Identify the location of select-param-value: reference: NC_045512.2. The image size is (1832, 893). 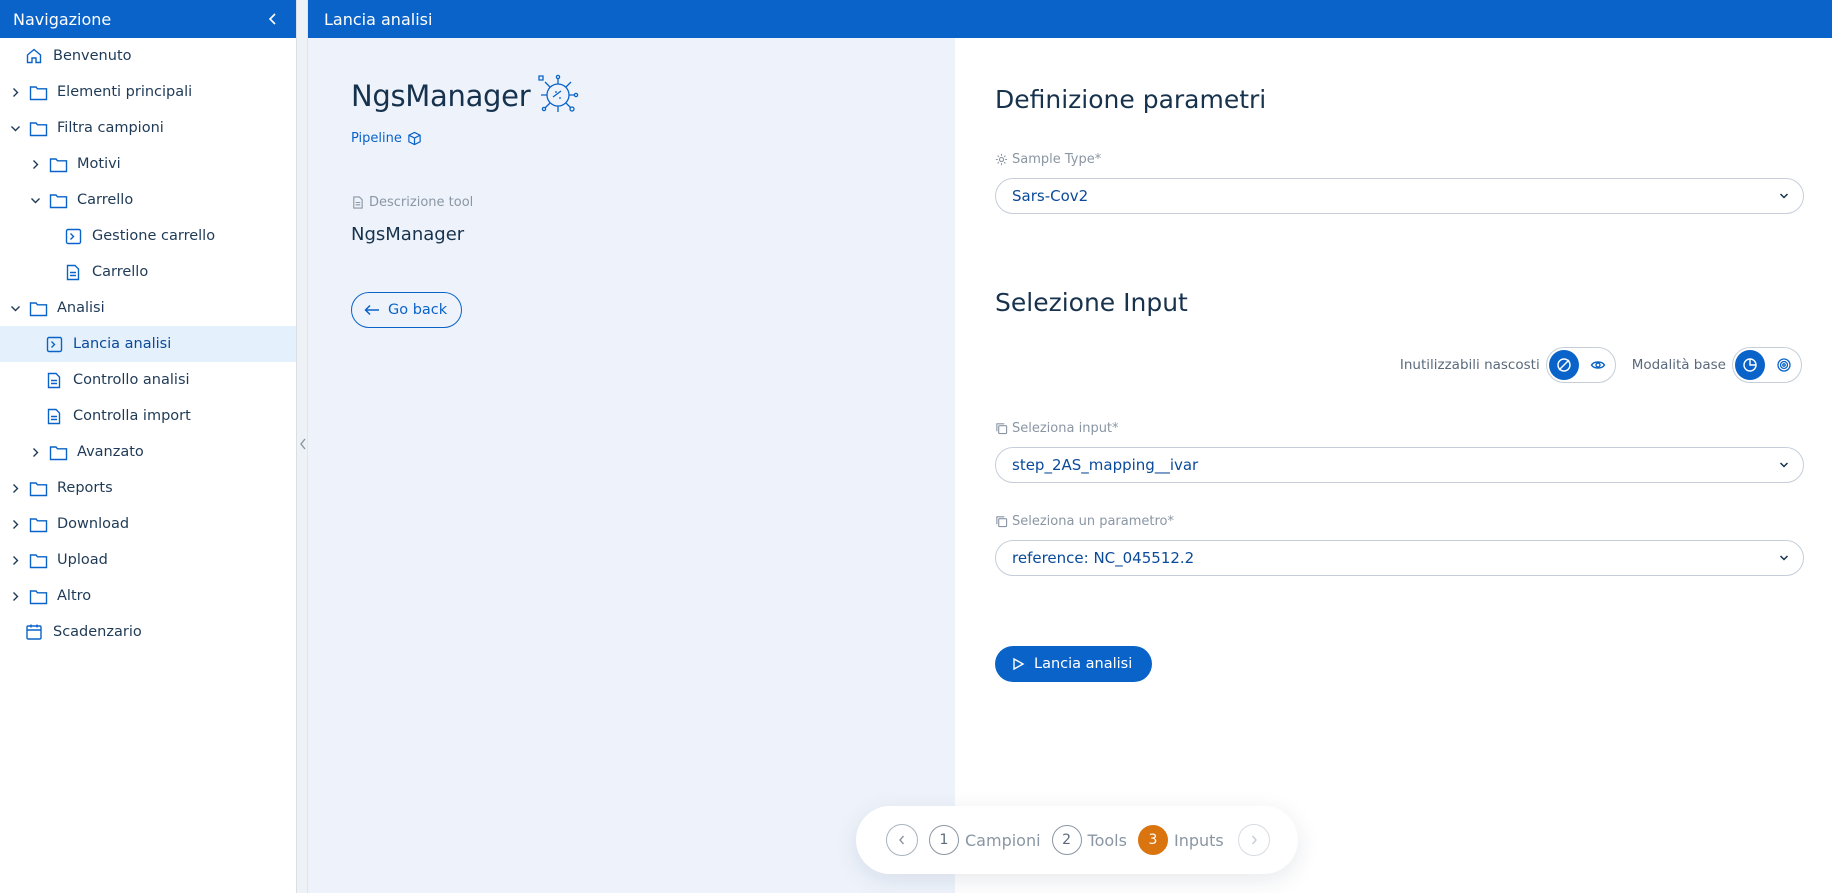
(1103, 558).